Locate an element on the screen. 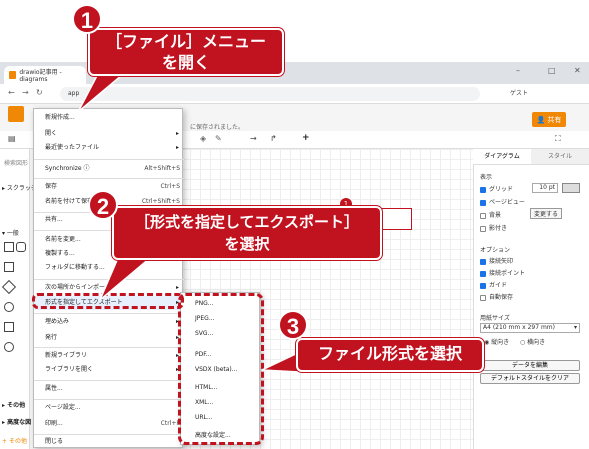 The height and width of the screenshot is (449, 589). callout-step3: ファイル形式を選択 is located at coordinates (390, 355).